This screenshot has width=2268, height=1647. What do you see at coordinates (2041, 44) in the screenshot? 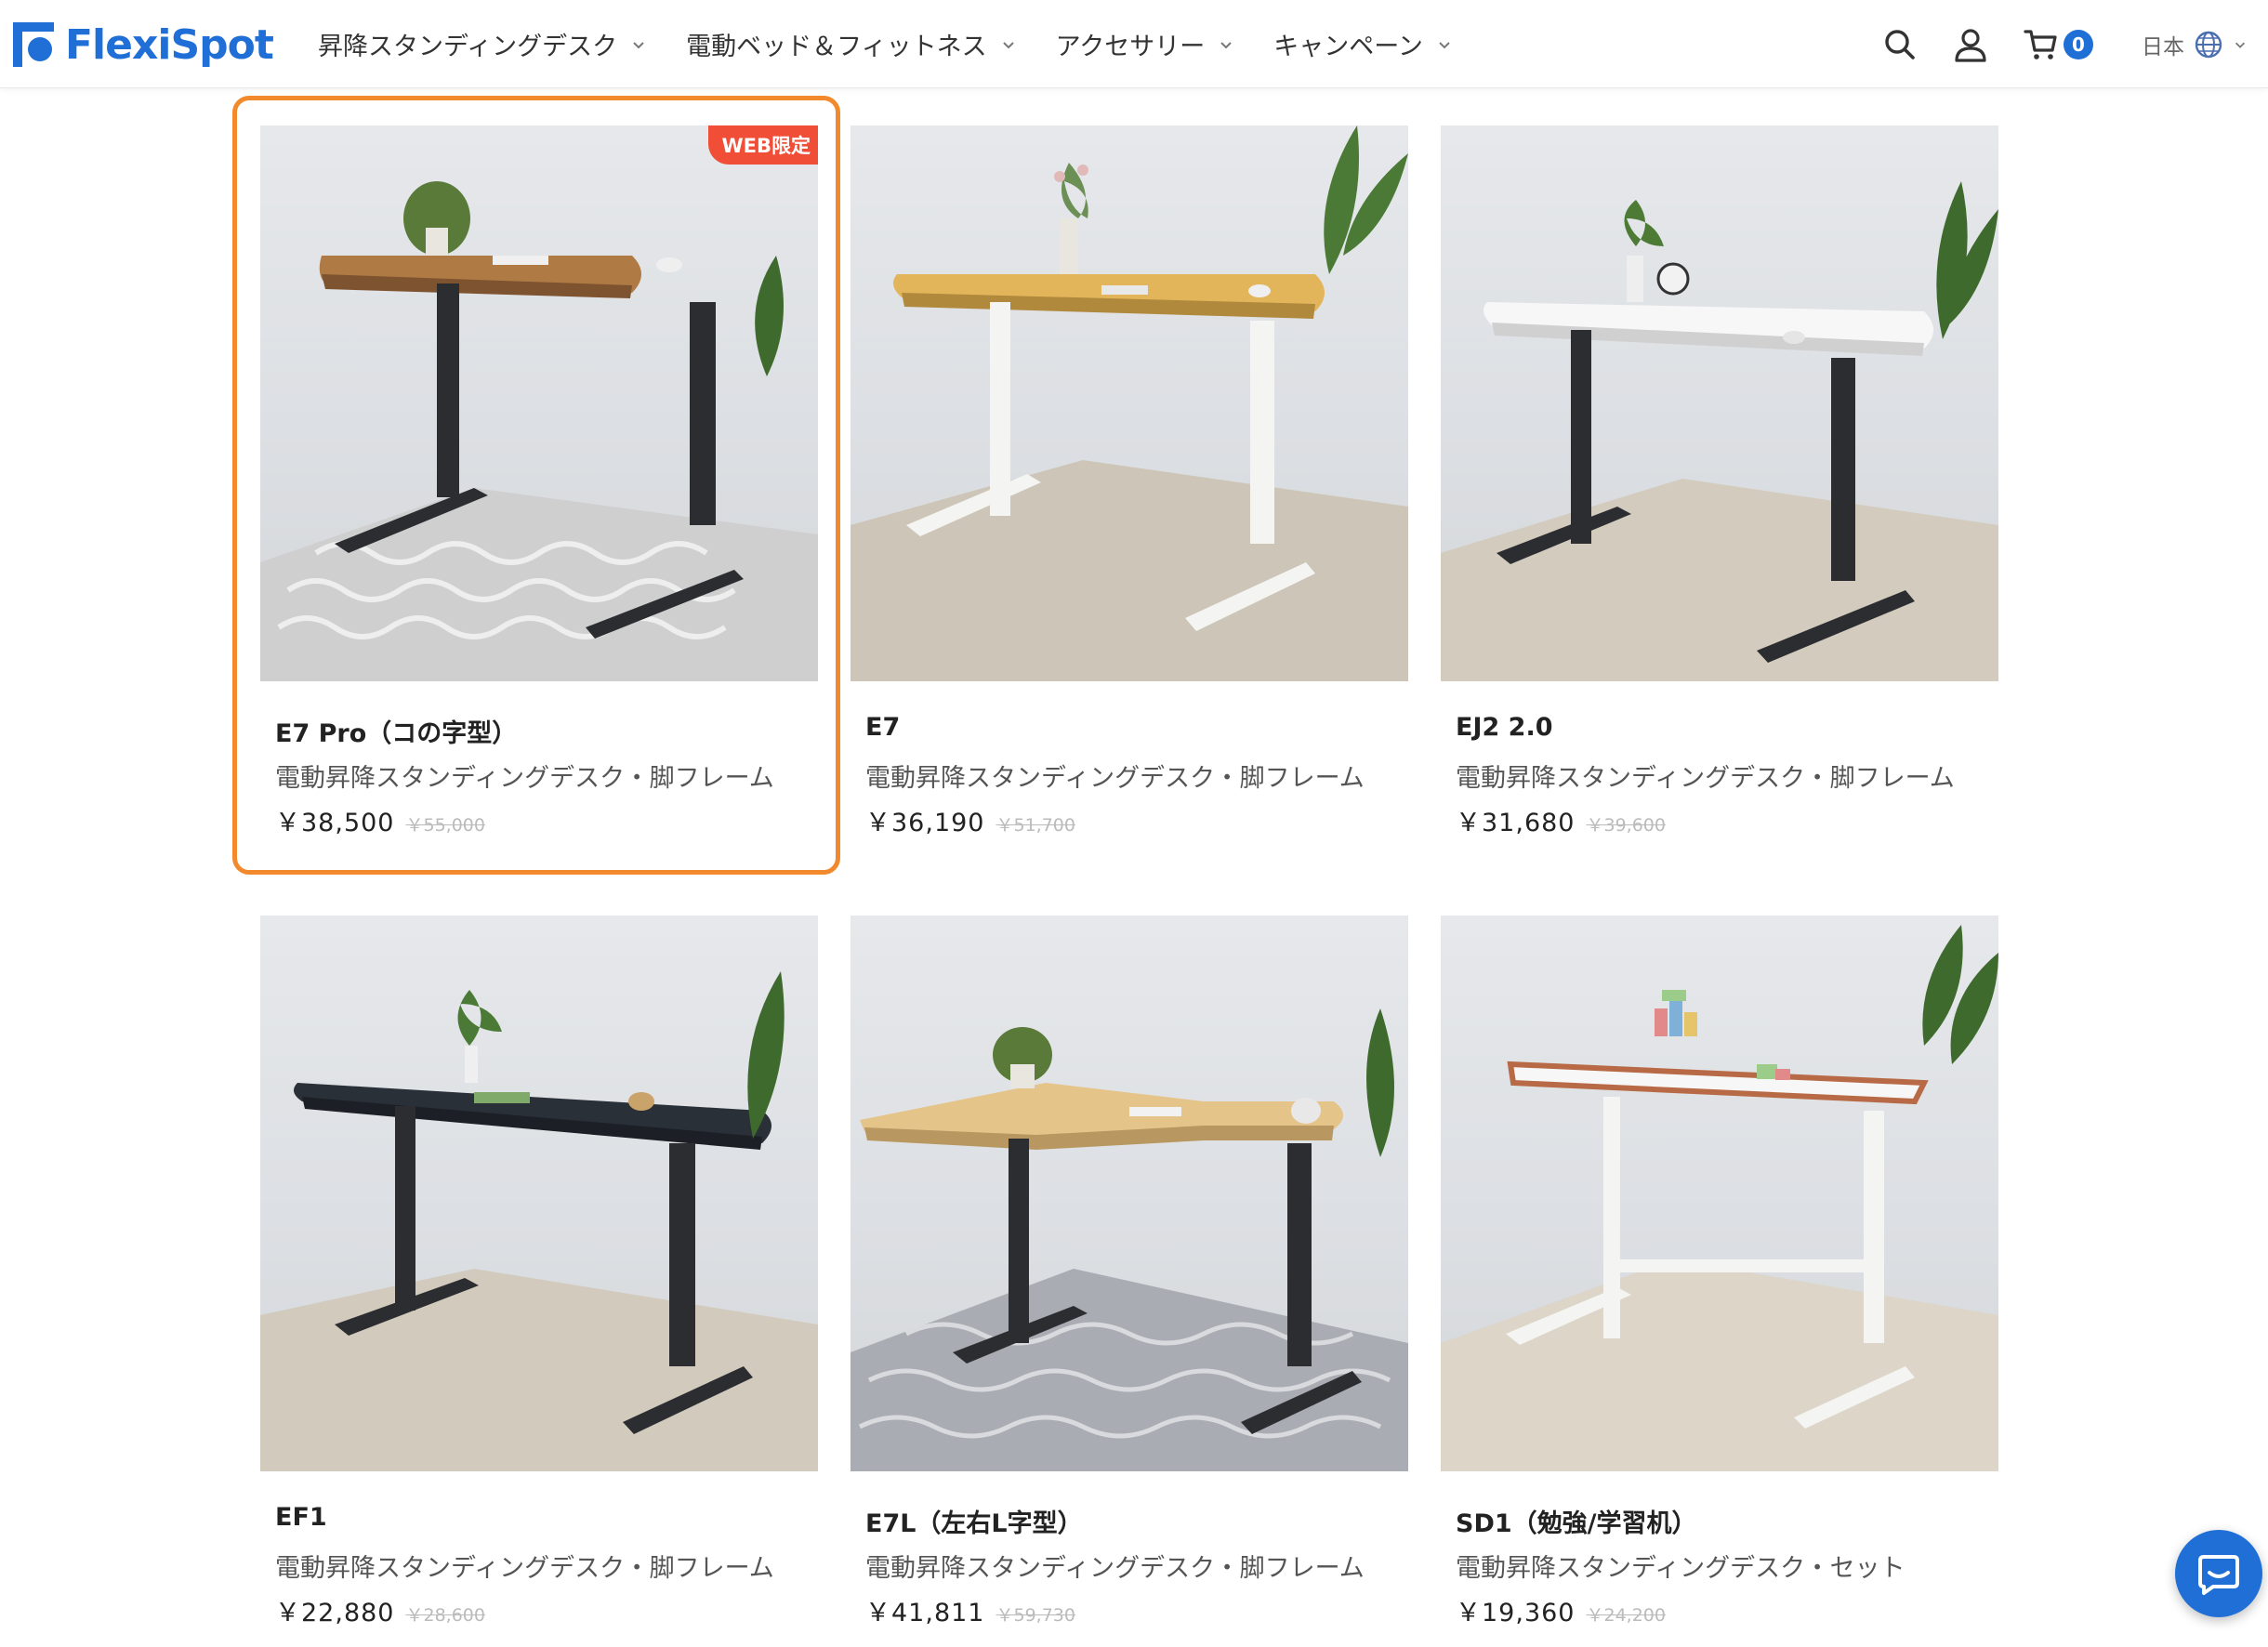
I see `cart-icon` at bounding box center [2041, 44].